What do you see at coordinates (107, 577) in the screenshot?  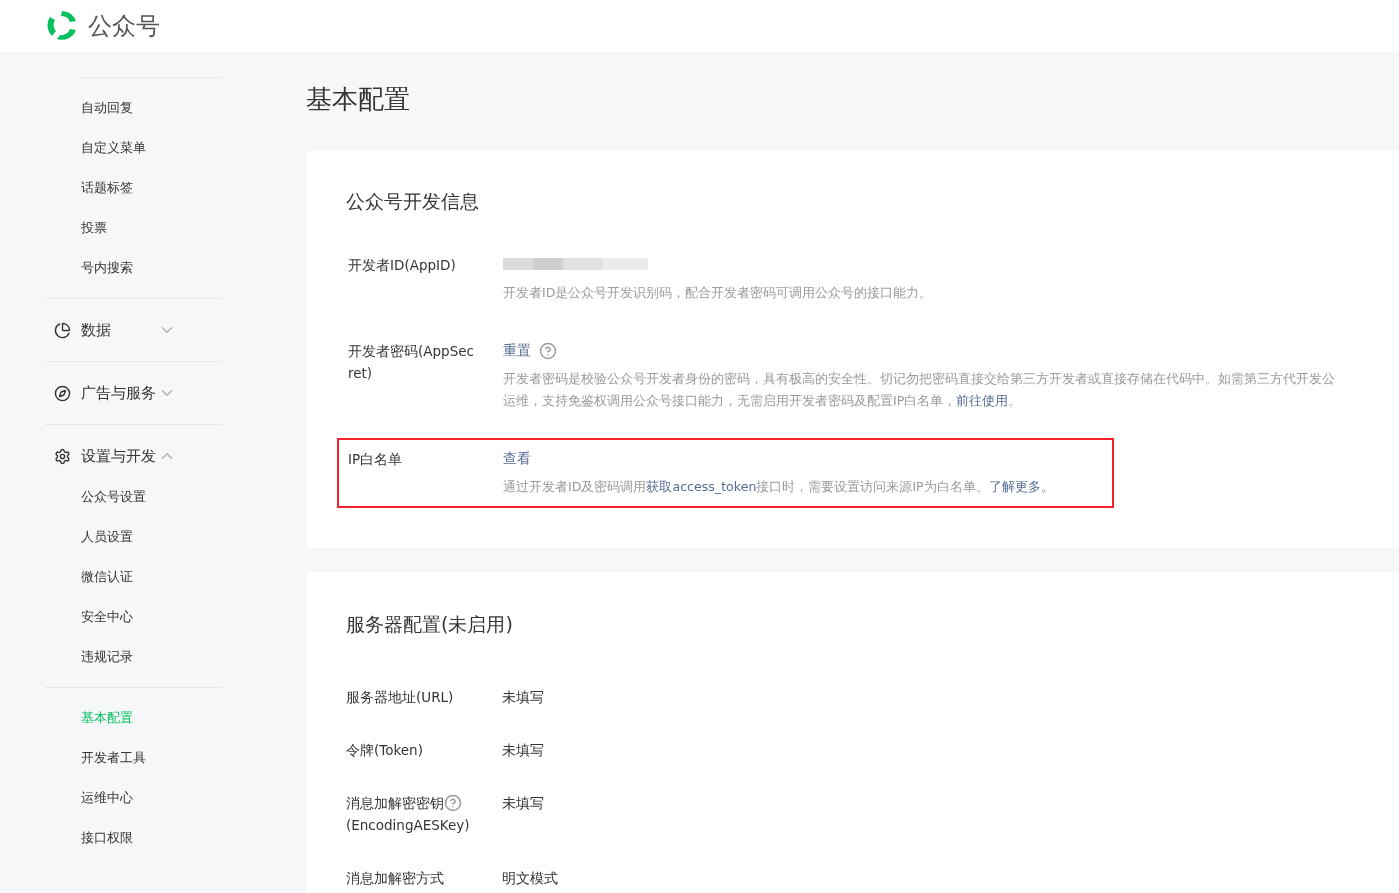 I see `sidebar-item: 微信认证` at bounding box center [107, 577].